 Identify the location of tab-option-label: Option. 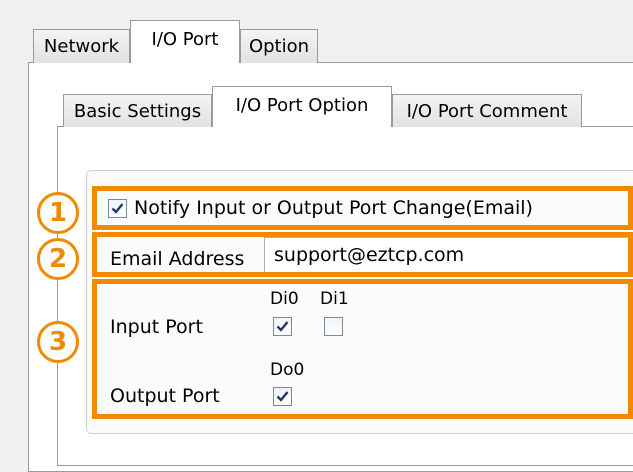
(279, 46).